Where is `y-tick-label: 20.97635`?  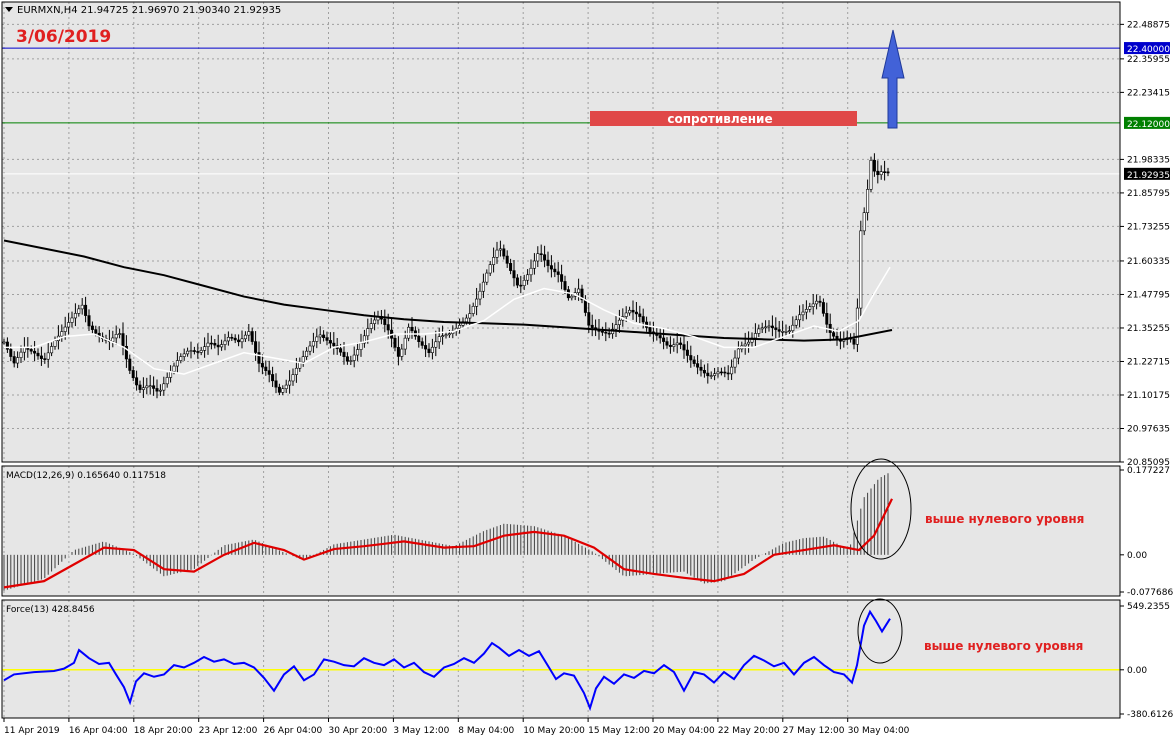 y-tick-label: 20.97635 is located at coordinates (1148, 429).